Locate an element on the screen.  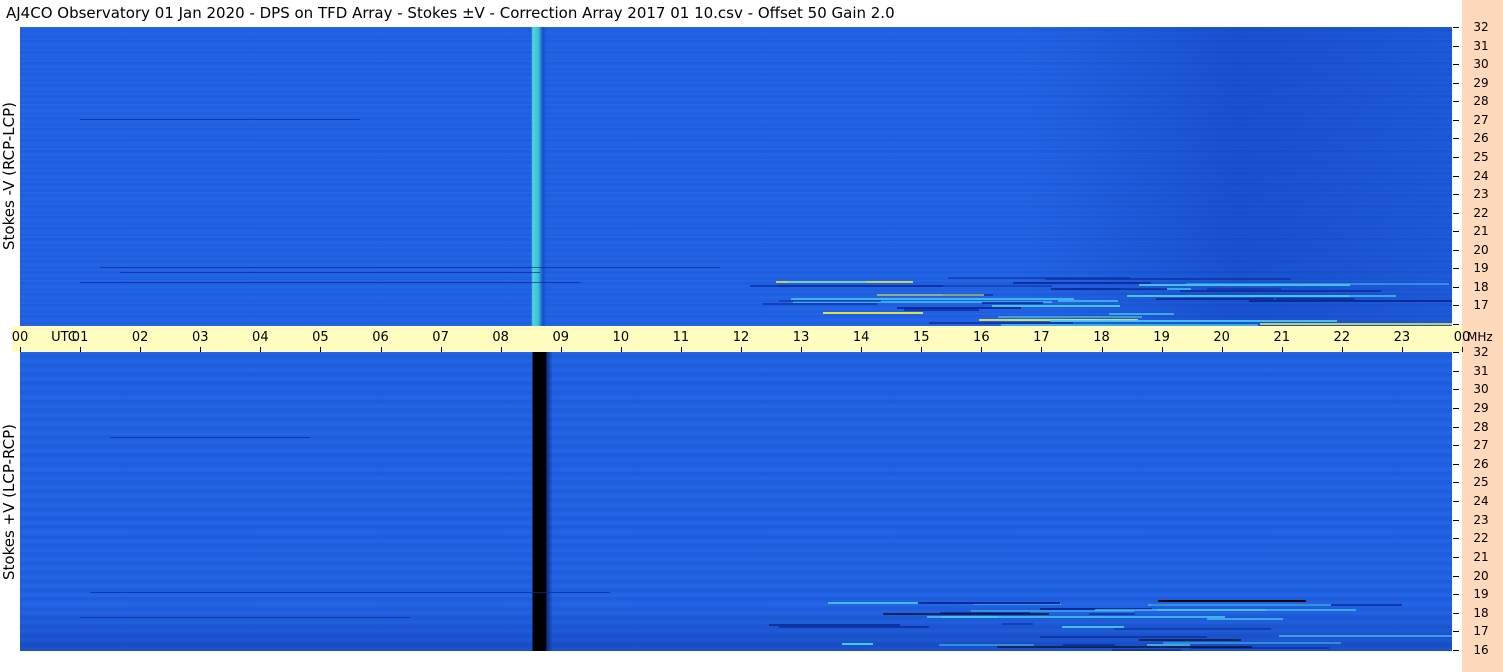
time-tick-label: 14 is located at coordinates (861, 337).